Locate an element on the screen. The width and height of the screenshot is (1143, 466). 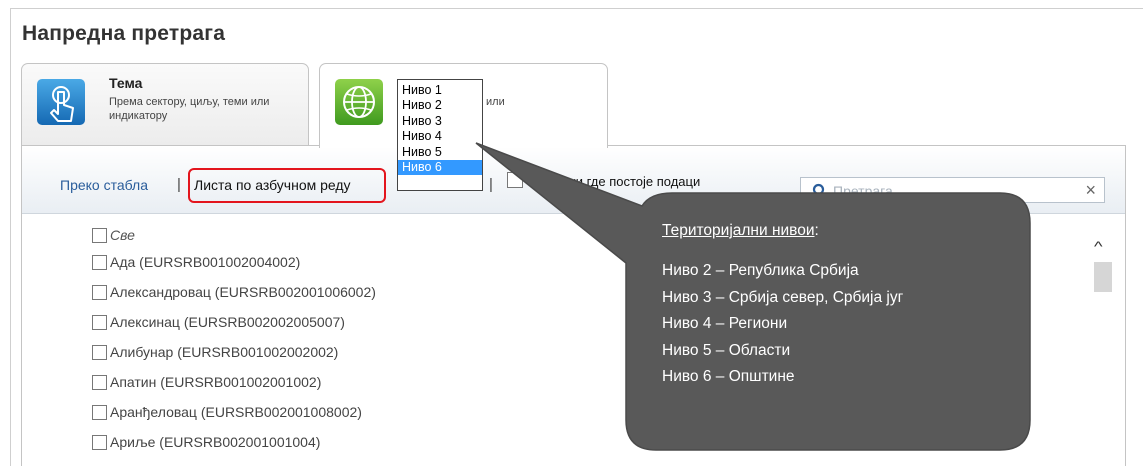
scroll-up-icon: ^ is located at coordinates (1098, 246).